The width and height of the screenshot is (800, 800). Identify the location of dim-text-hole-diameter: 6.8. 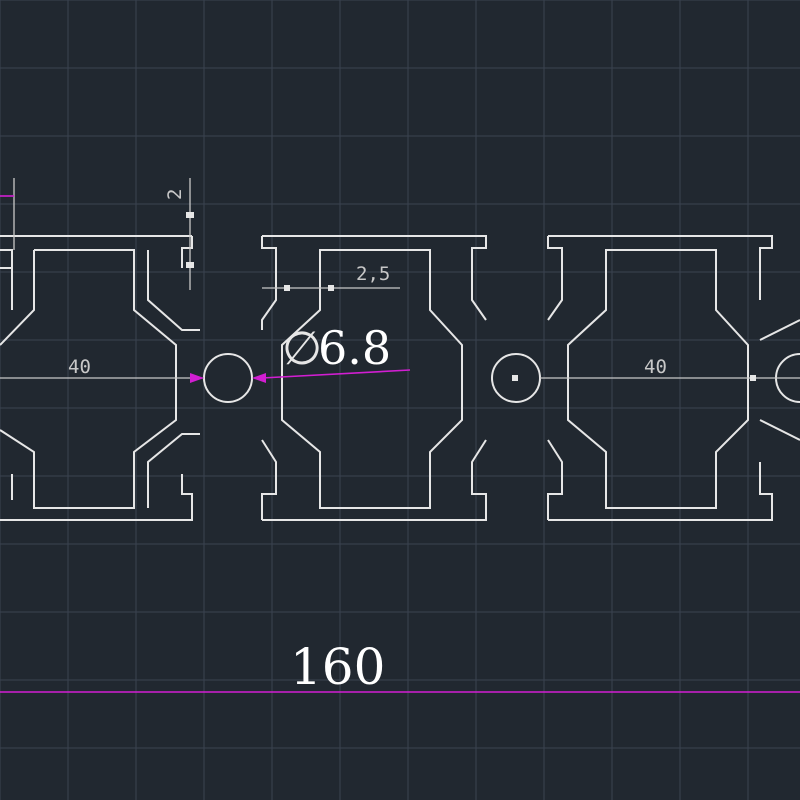
(354, 348).